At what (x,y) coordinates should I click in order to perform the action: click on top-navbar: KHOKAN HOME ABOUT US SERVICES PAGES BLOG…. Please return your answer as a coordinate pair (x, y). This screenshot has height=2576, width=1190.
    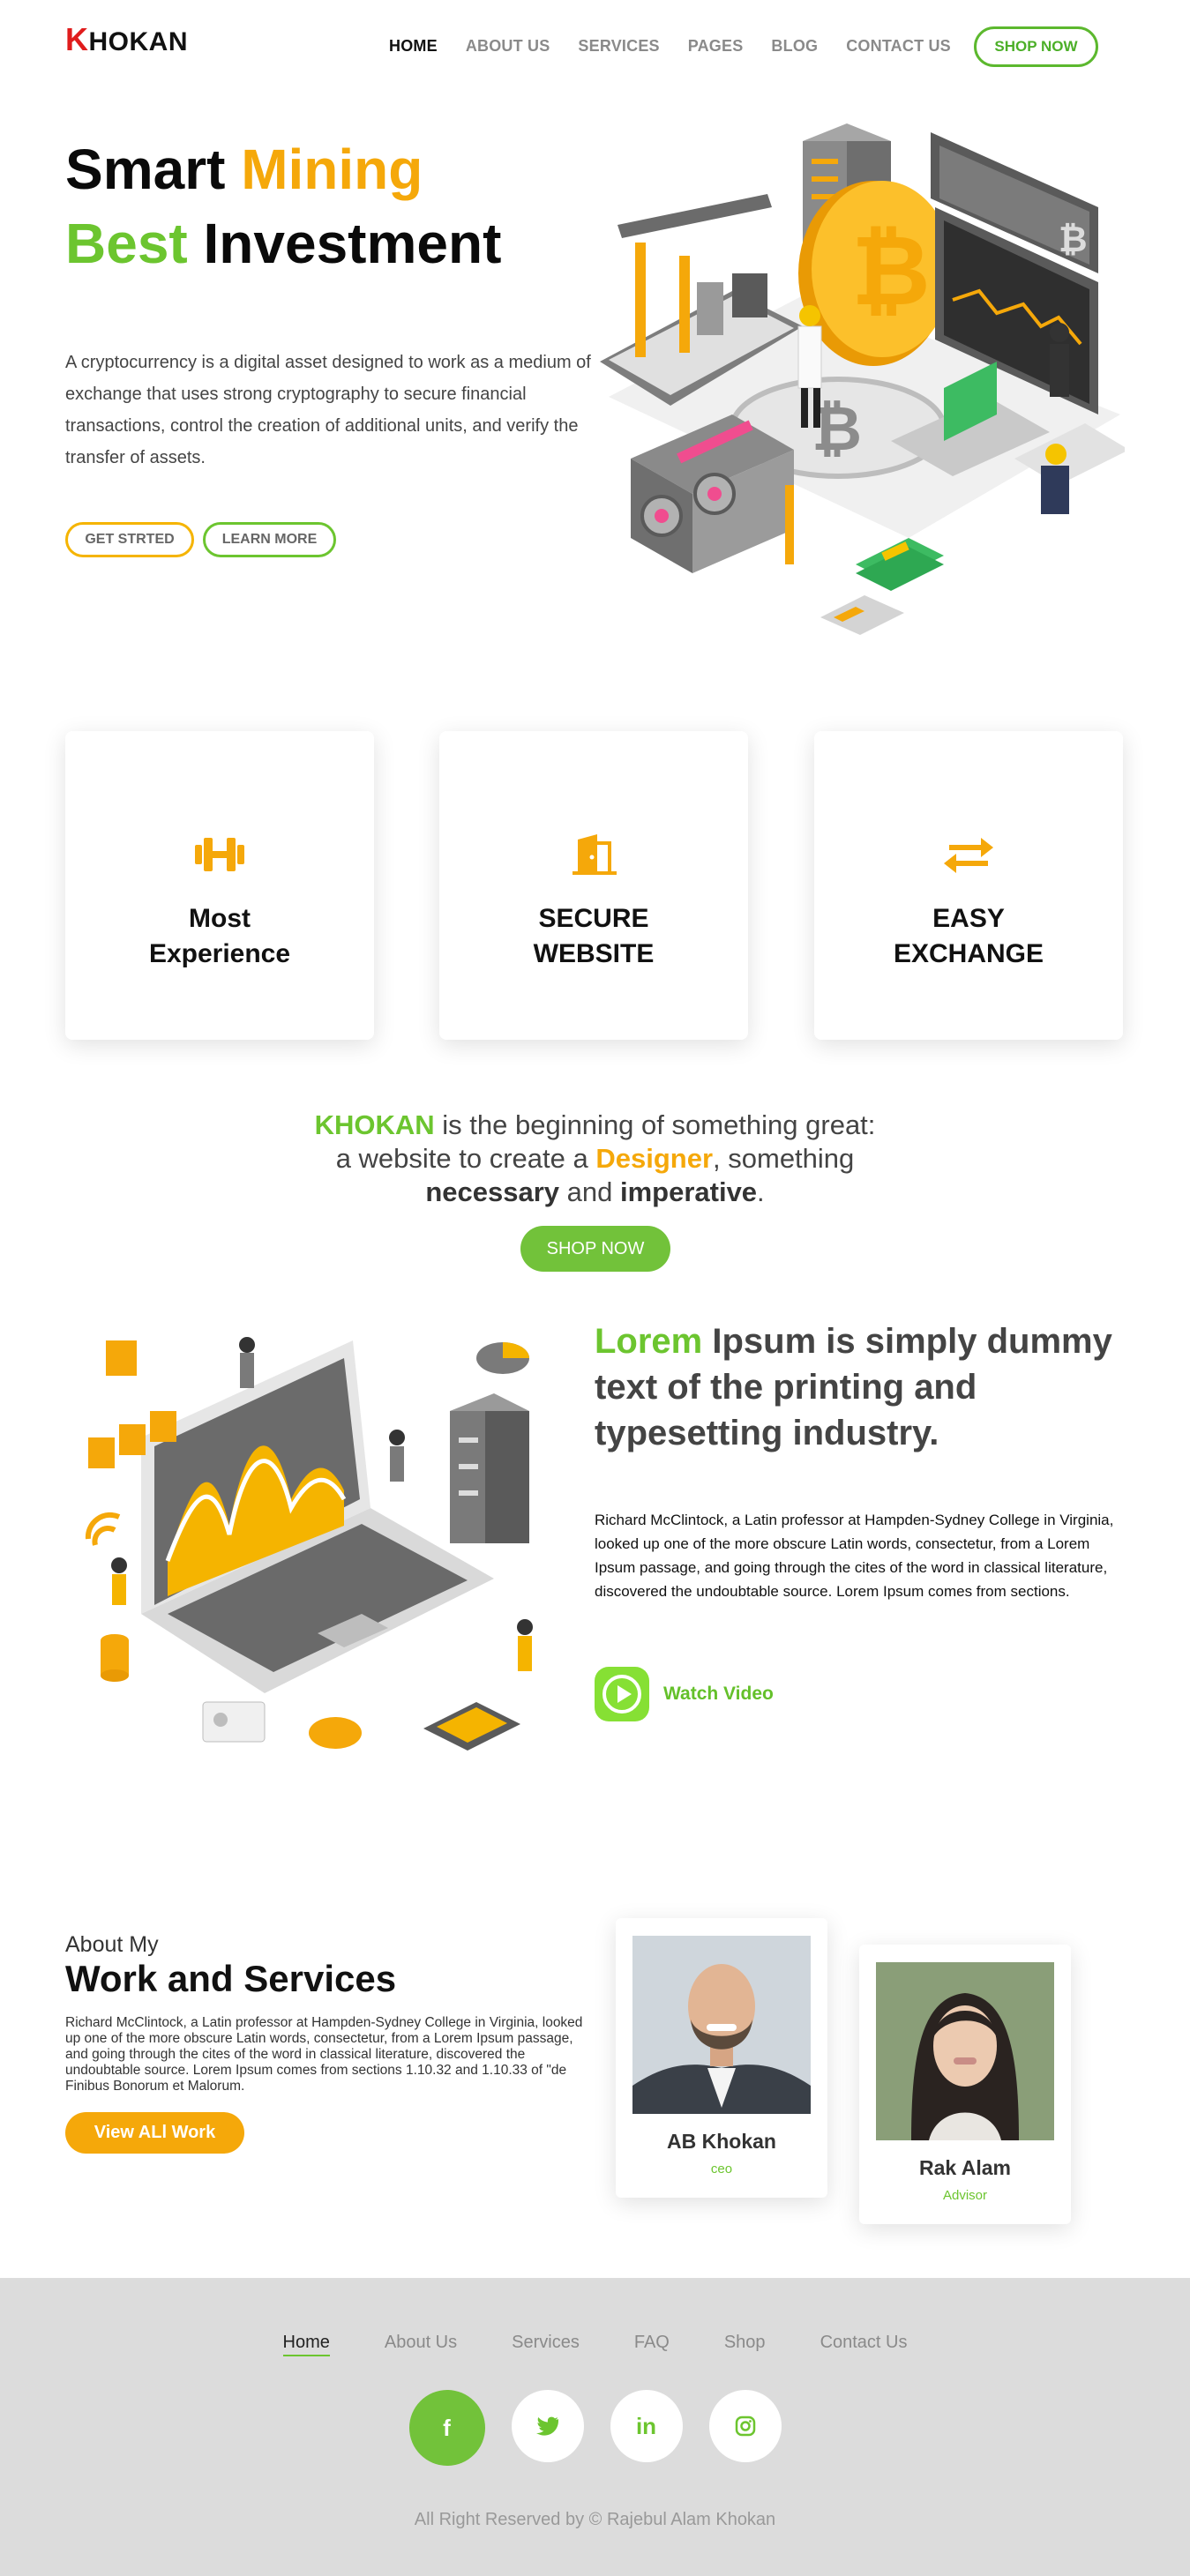
    Looking at the image, I should click on (595, 44).